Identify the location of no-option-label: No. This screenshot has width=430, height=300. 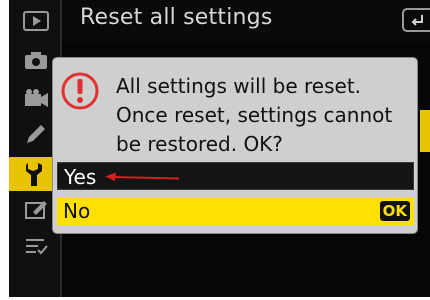
(77, 211).